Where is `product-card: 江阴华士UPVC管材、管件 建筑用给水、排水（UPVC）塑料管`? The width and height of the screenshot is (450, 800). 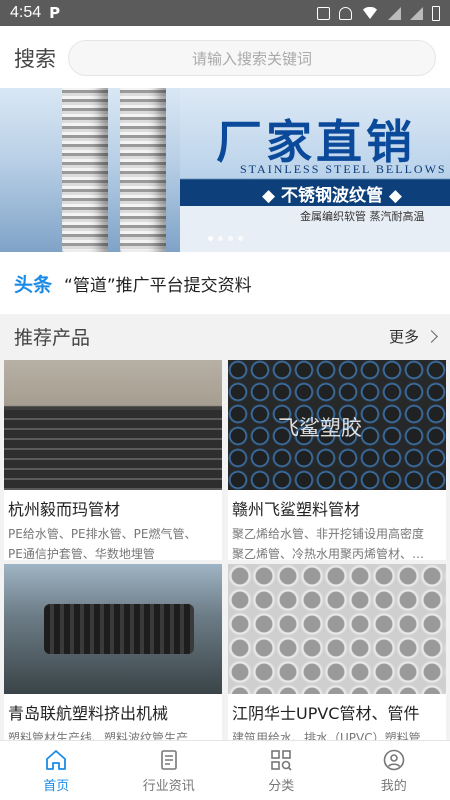 product-card: 江阴华士UPVC管材、管件 建筑用给水、排水（UPVC）塑料管 is located at coordinates (337, 654).